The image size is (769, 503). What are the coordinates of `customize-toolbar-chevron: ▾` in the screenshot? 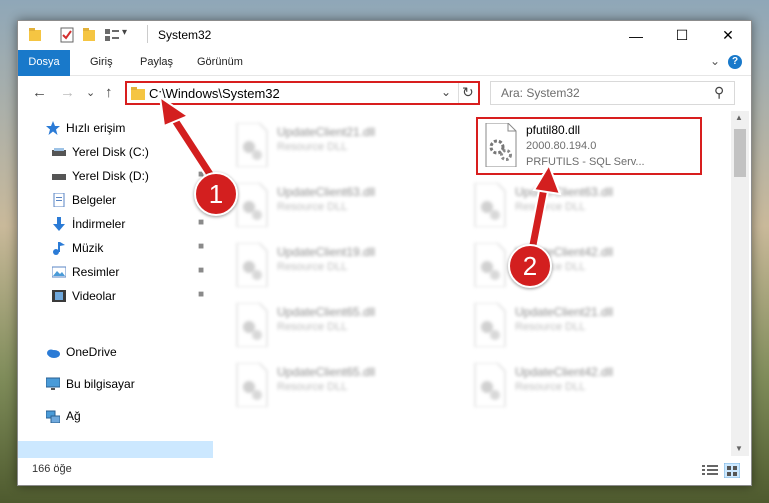 It's located at (124, 32).